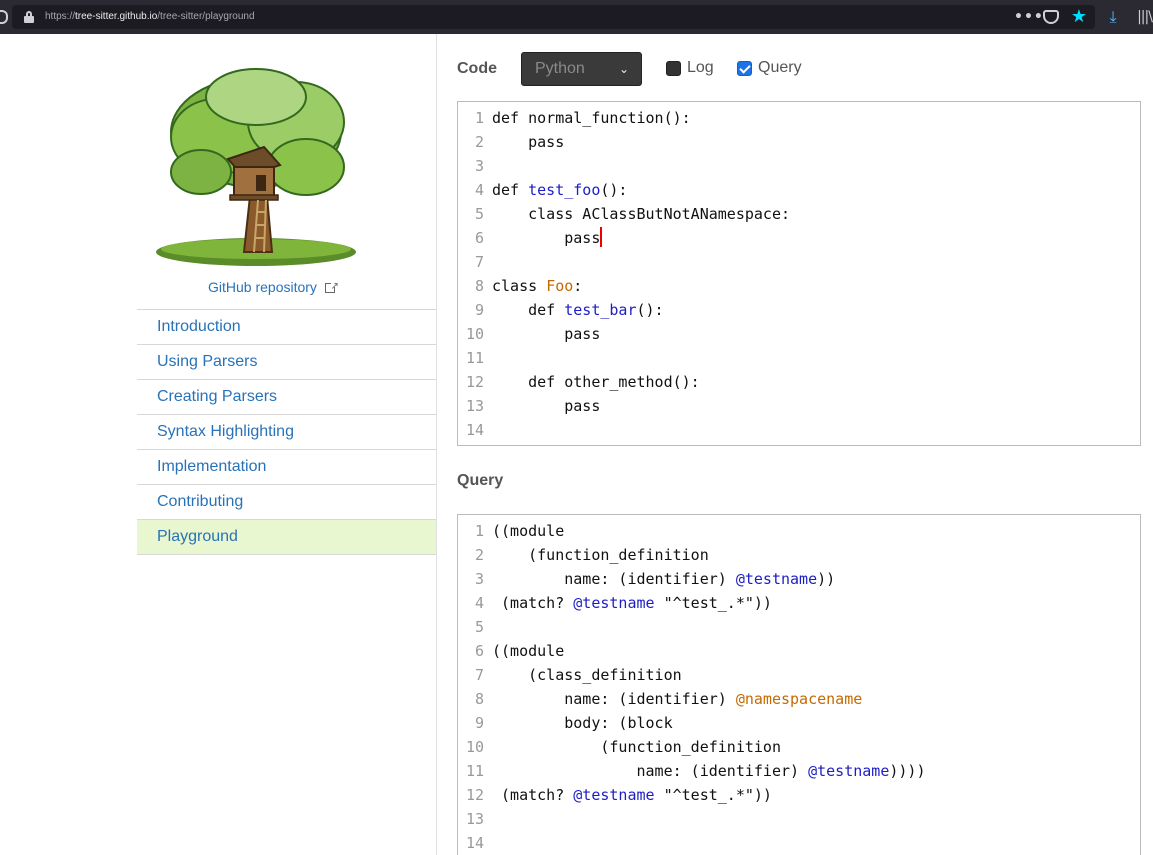 This screenshot has width=1153, height=855. Describe the element at coordinates (519, 286) in the screenshot. I see `code-token: class` at that location.